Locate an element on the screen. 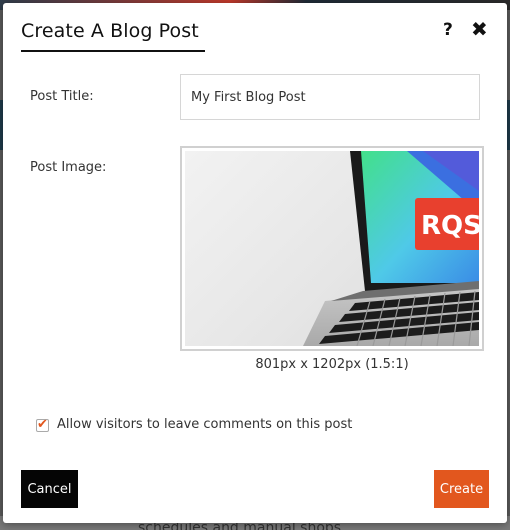 The height and width of the screenshot is (530, 510). checkmark-icon: ✔ is located at coordinates (42, 424).